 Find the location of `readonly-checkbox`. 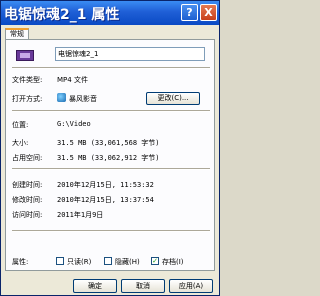

readonly-checkbox is located at coordinates (60, 261).